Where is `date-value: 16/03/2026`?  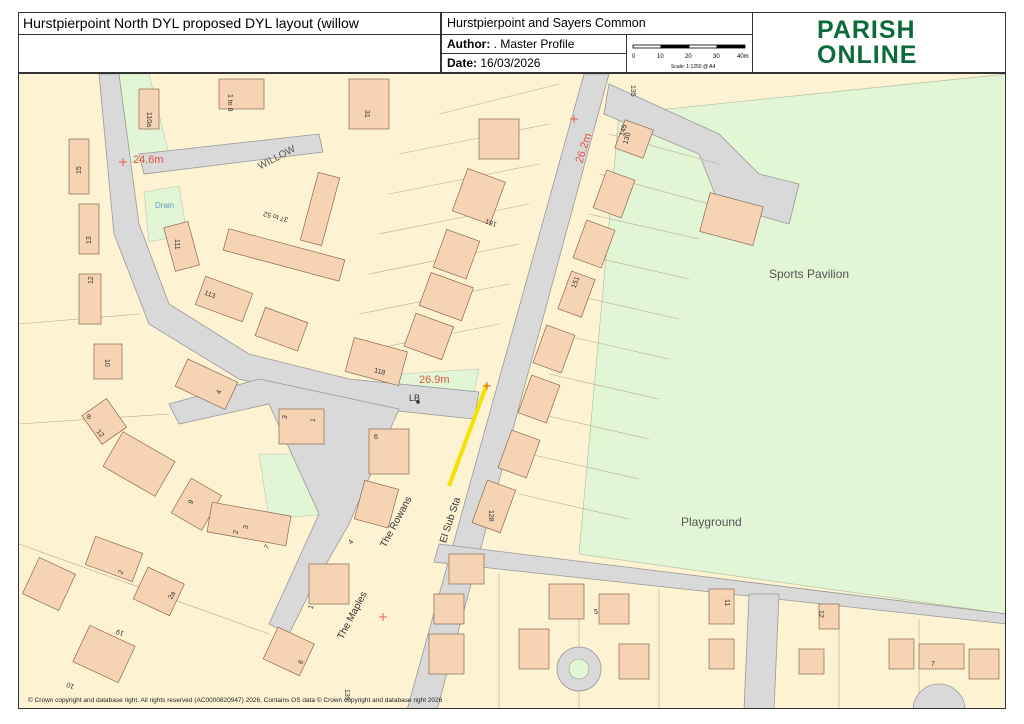
date-value: 16/03/2026 is located at coordinates (510, 63).